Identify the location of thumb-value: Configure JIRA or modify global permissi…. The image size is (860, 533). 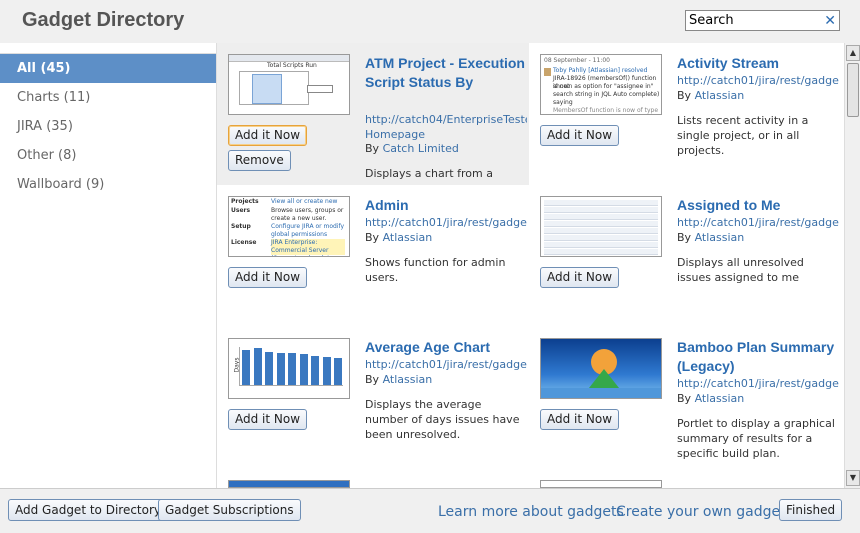
(308, 230).